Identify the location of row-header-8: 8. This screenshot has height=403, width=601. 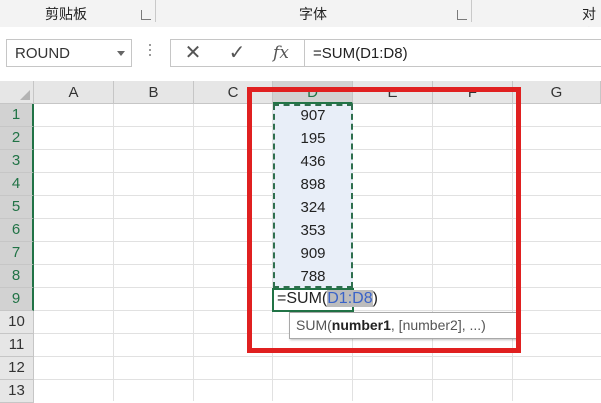
(17, 276).